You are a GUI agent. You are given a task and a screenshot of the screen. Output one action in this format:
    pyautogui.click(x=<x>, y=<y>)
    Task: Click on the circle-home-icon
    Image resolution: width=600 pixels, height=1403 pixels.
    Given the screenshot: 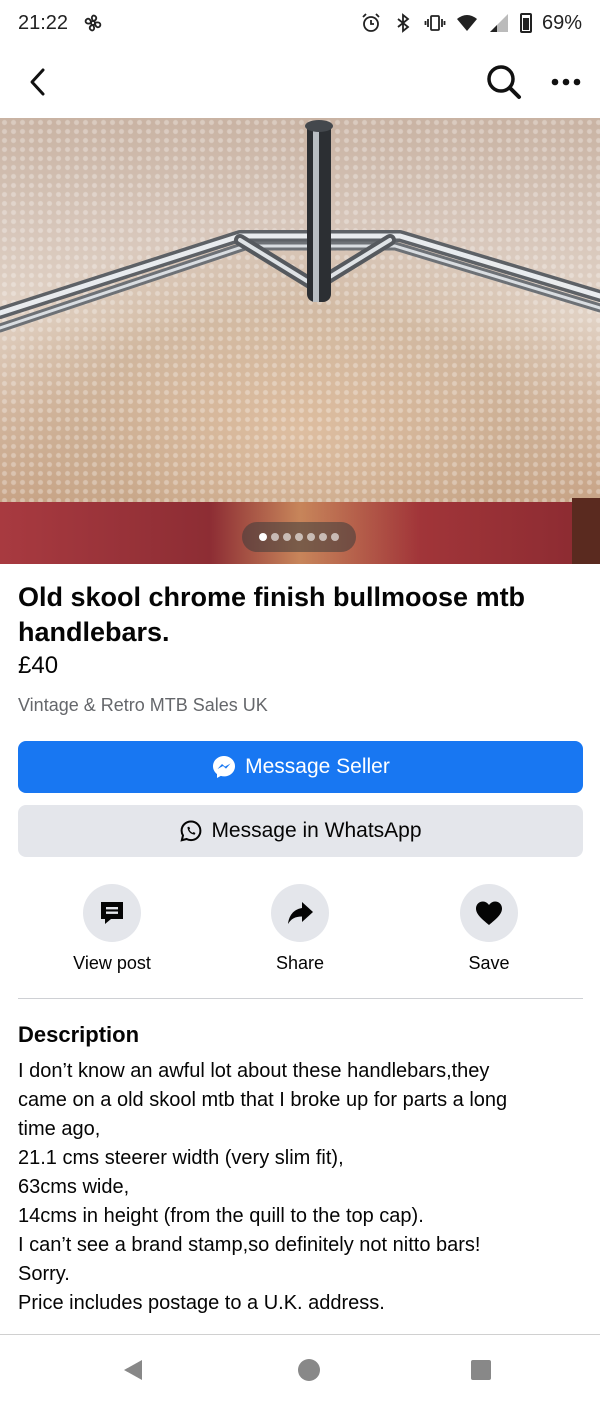 What is the action you would take?
    pyautogui.click(x=309, y=1370)
    